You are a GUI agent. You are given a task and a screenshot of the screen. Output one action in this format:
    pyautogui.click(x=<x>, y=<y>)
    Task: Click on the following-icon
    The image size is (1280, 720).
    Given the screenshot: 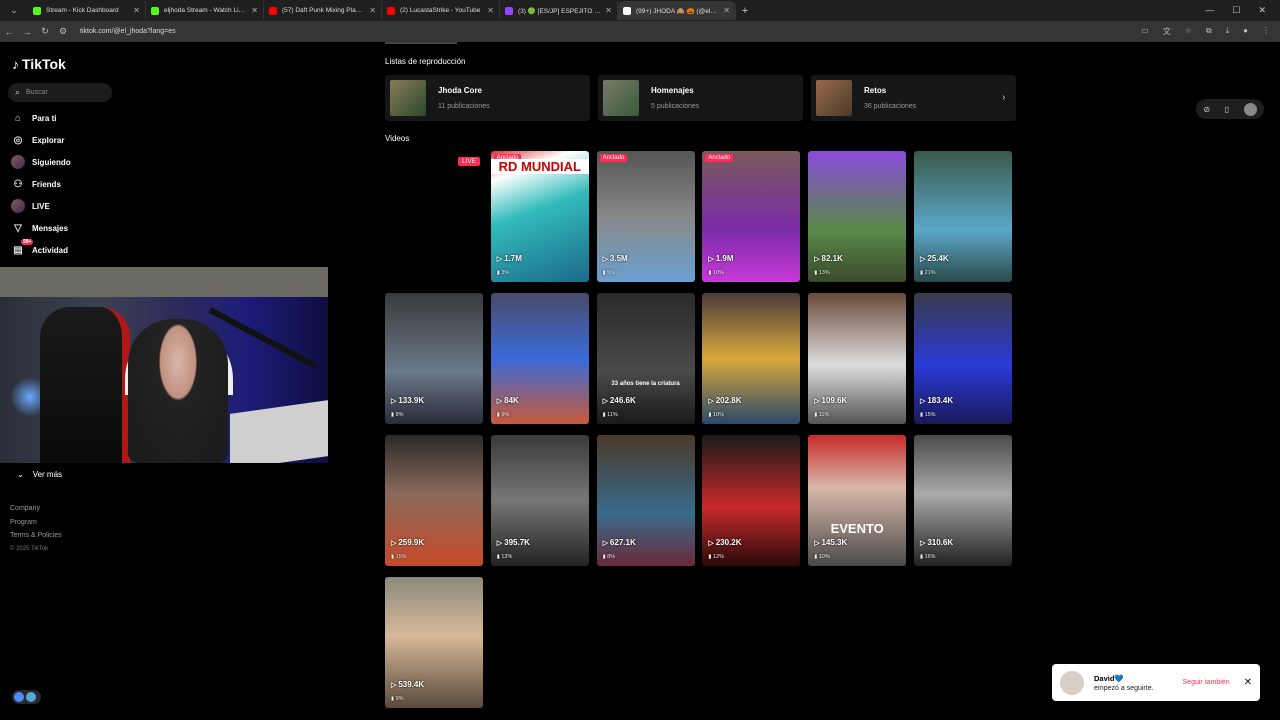 What is the action you would take?
    pyautogui.click(x=18, y=162)
    